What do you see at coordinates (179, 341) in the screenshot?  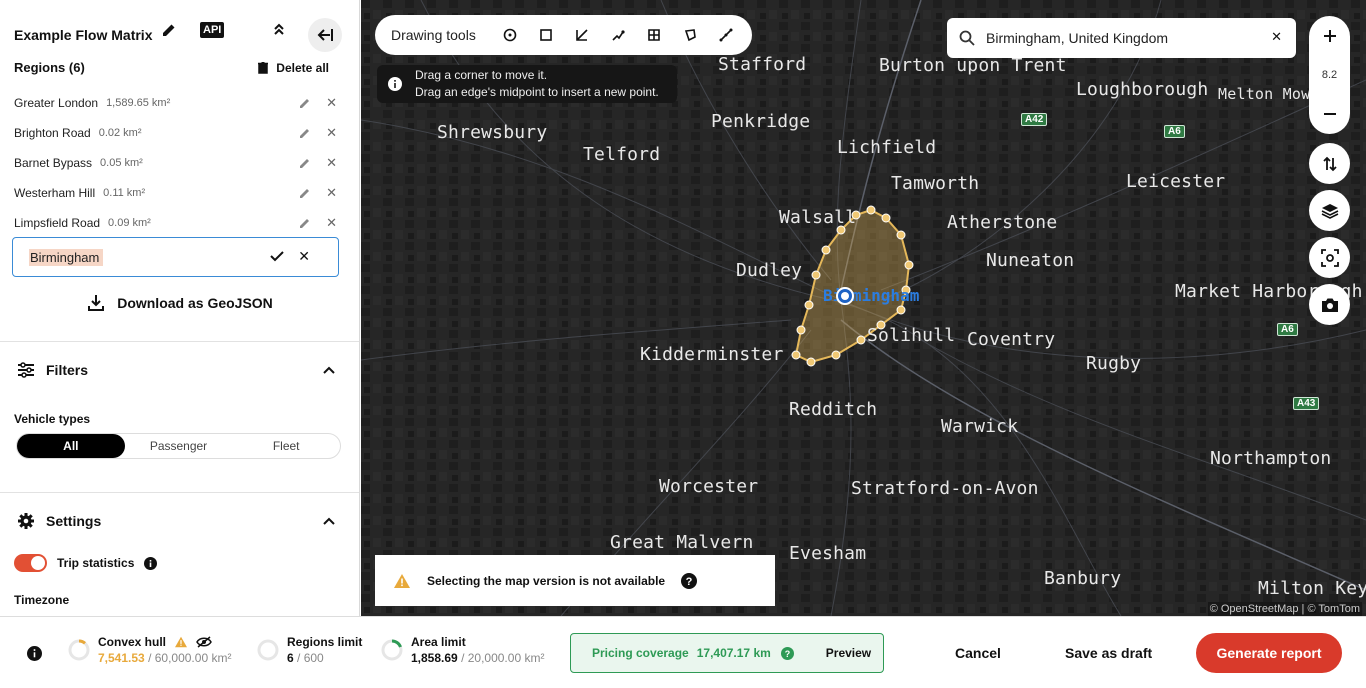 I see `divider` at bounding box center [179, 341].